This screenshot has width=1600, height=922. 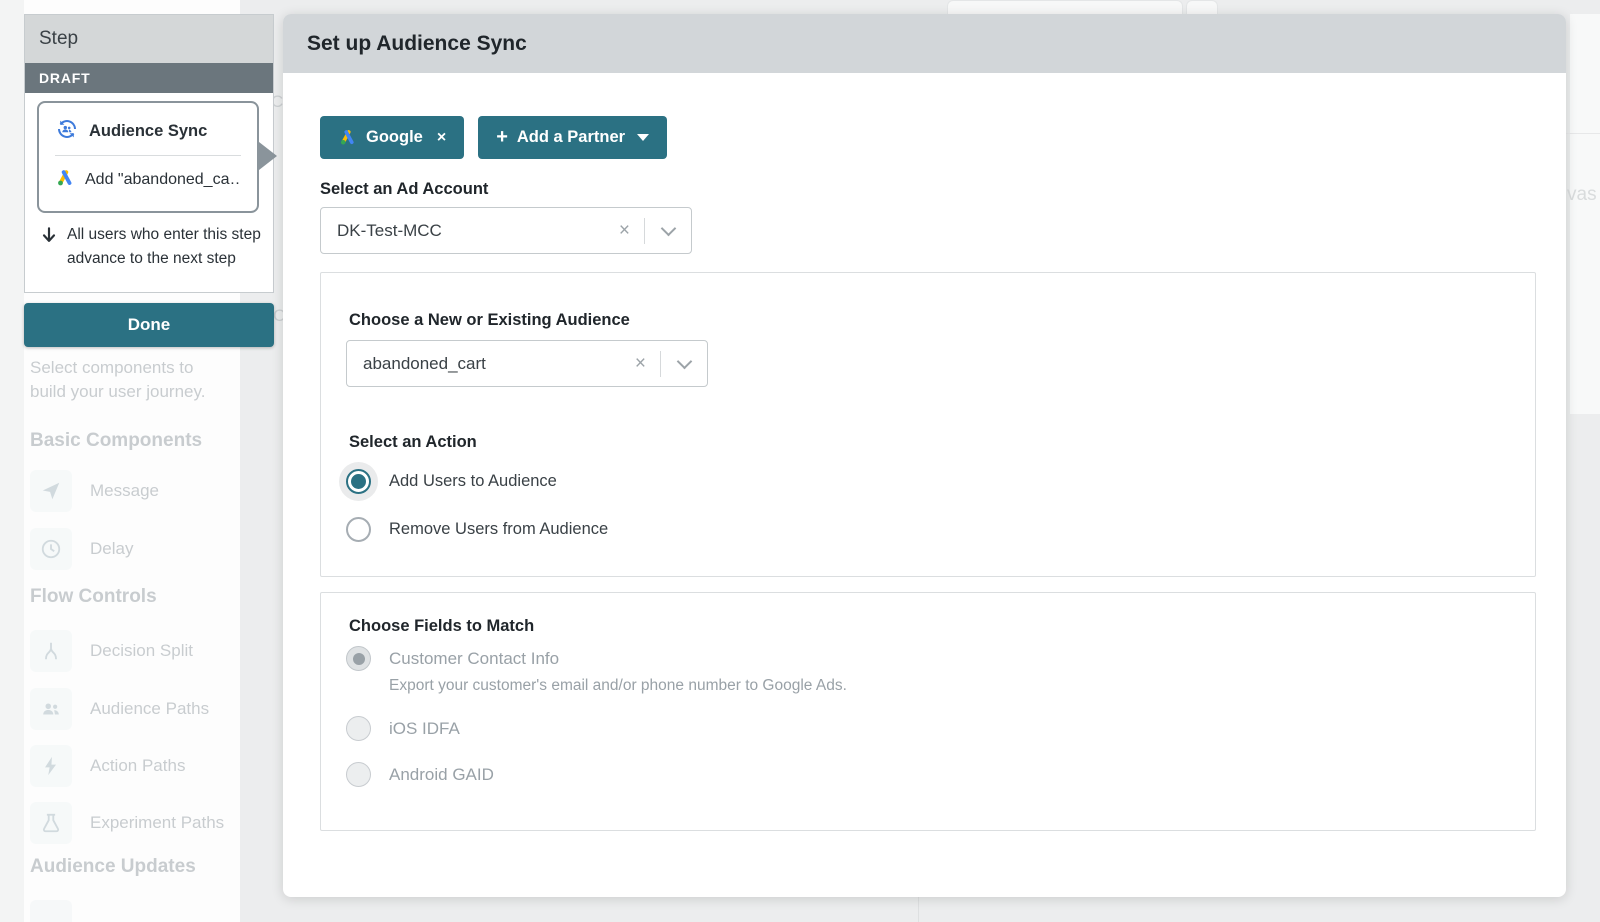 What do you see at coordinates (441, 774) in the screenshot?
I see `radio-label: Android GAID` at bounding box center [441, 774].